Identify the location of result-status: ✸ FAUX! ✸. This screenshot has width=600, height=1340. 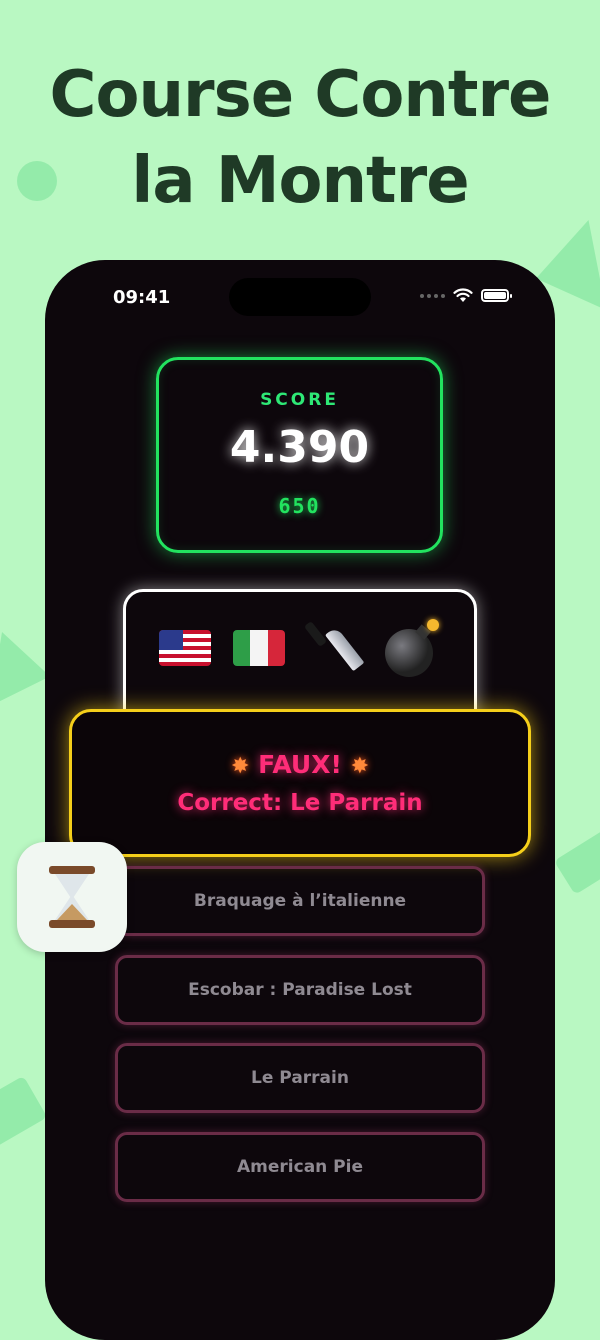
(300, 764).